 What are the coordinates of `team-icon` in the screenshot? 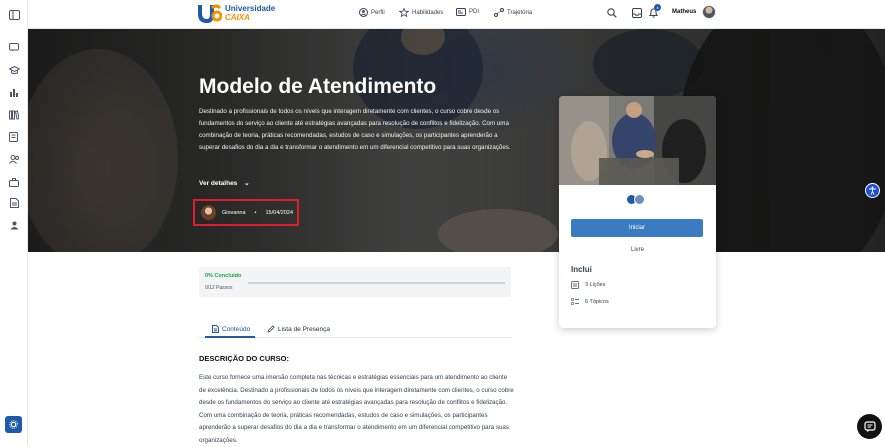 It's located at (14, 225).